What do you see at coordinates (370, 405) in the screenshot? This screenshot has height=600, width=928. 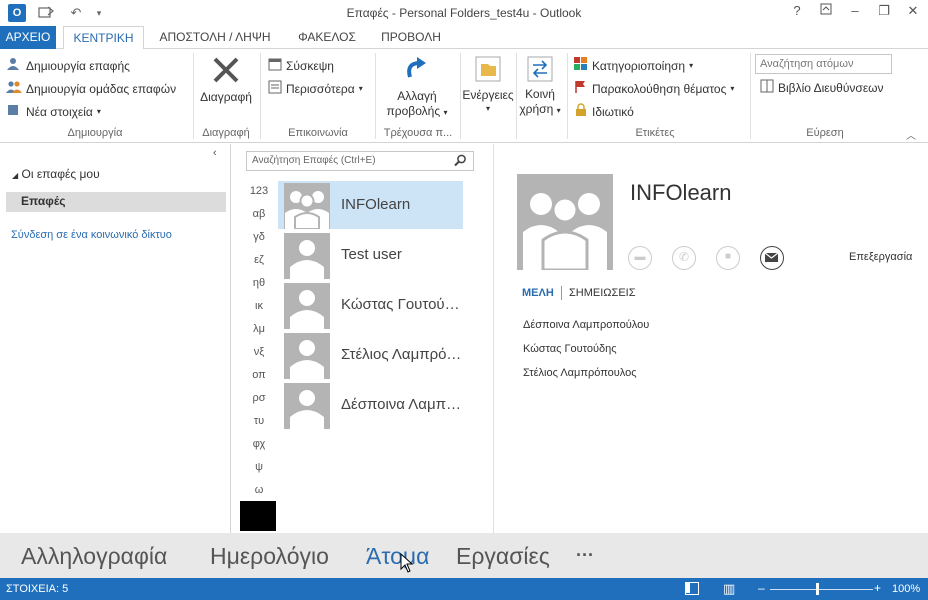 I see `contact-card: Δέσποινα Λαμπροπούλου` at bounding box center [370, 405].